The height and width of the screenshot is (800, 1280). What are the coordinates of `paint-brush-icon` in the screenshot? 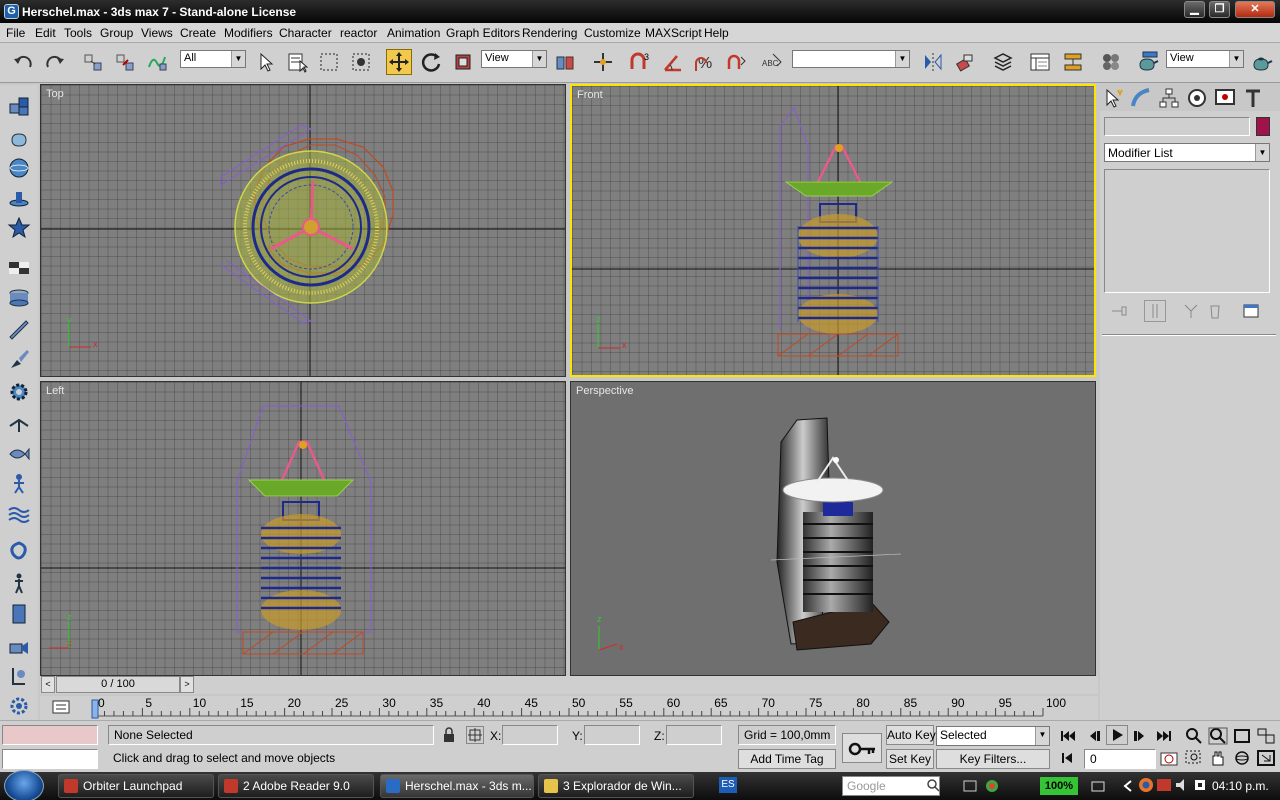 It's located at (19, 360).